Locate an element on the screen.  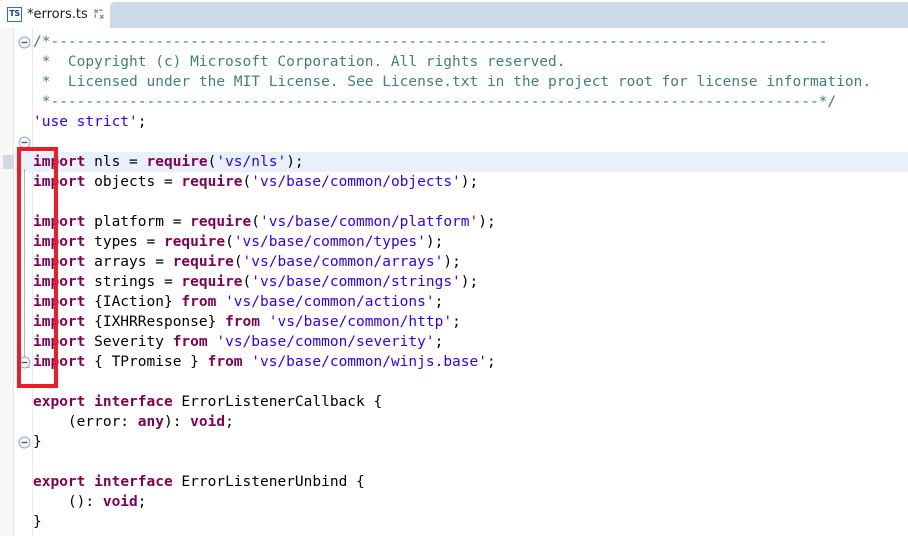
code-line: (error: any): void; is located at coordinates (470, 422).